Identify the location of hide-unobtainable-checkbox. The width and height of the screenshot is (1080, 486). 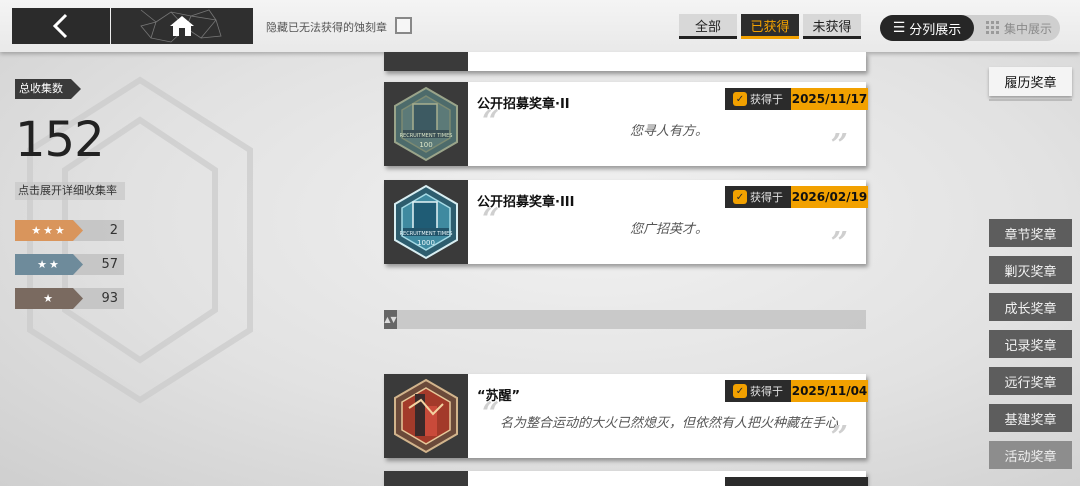
(403, 25).